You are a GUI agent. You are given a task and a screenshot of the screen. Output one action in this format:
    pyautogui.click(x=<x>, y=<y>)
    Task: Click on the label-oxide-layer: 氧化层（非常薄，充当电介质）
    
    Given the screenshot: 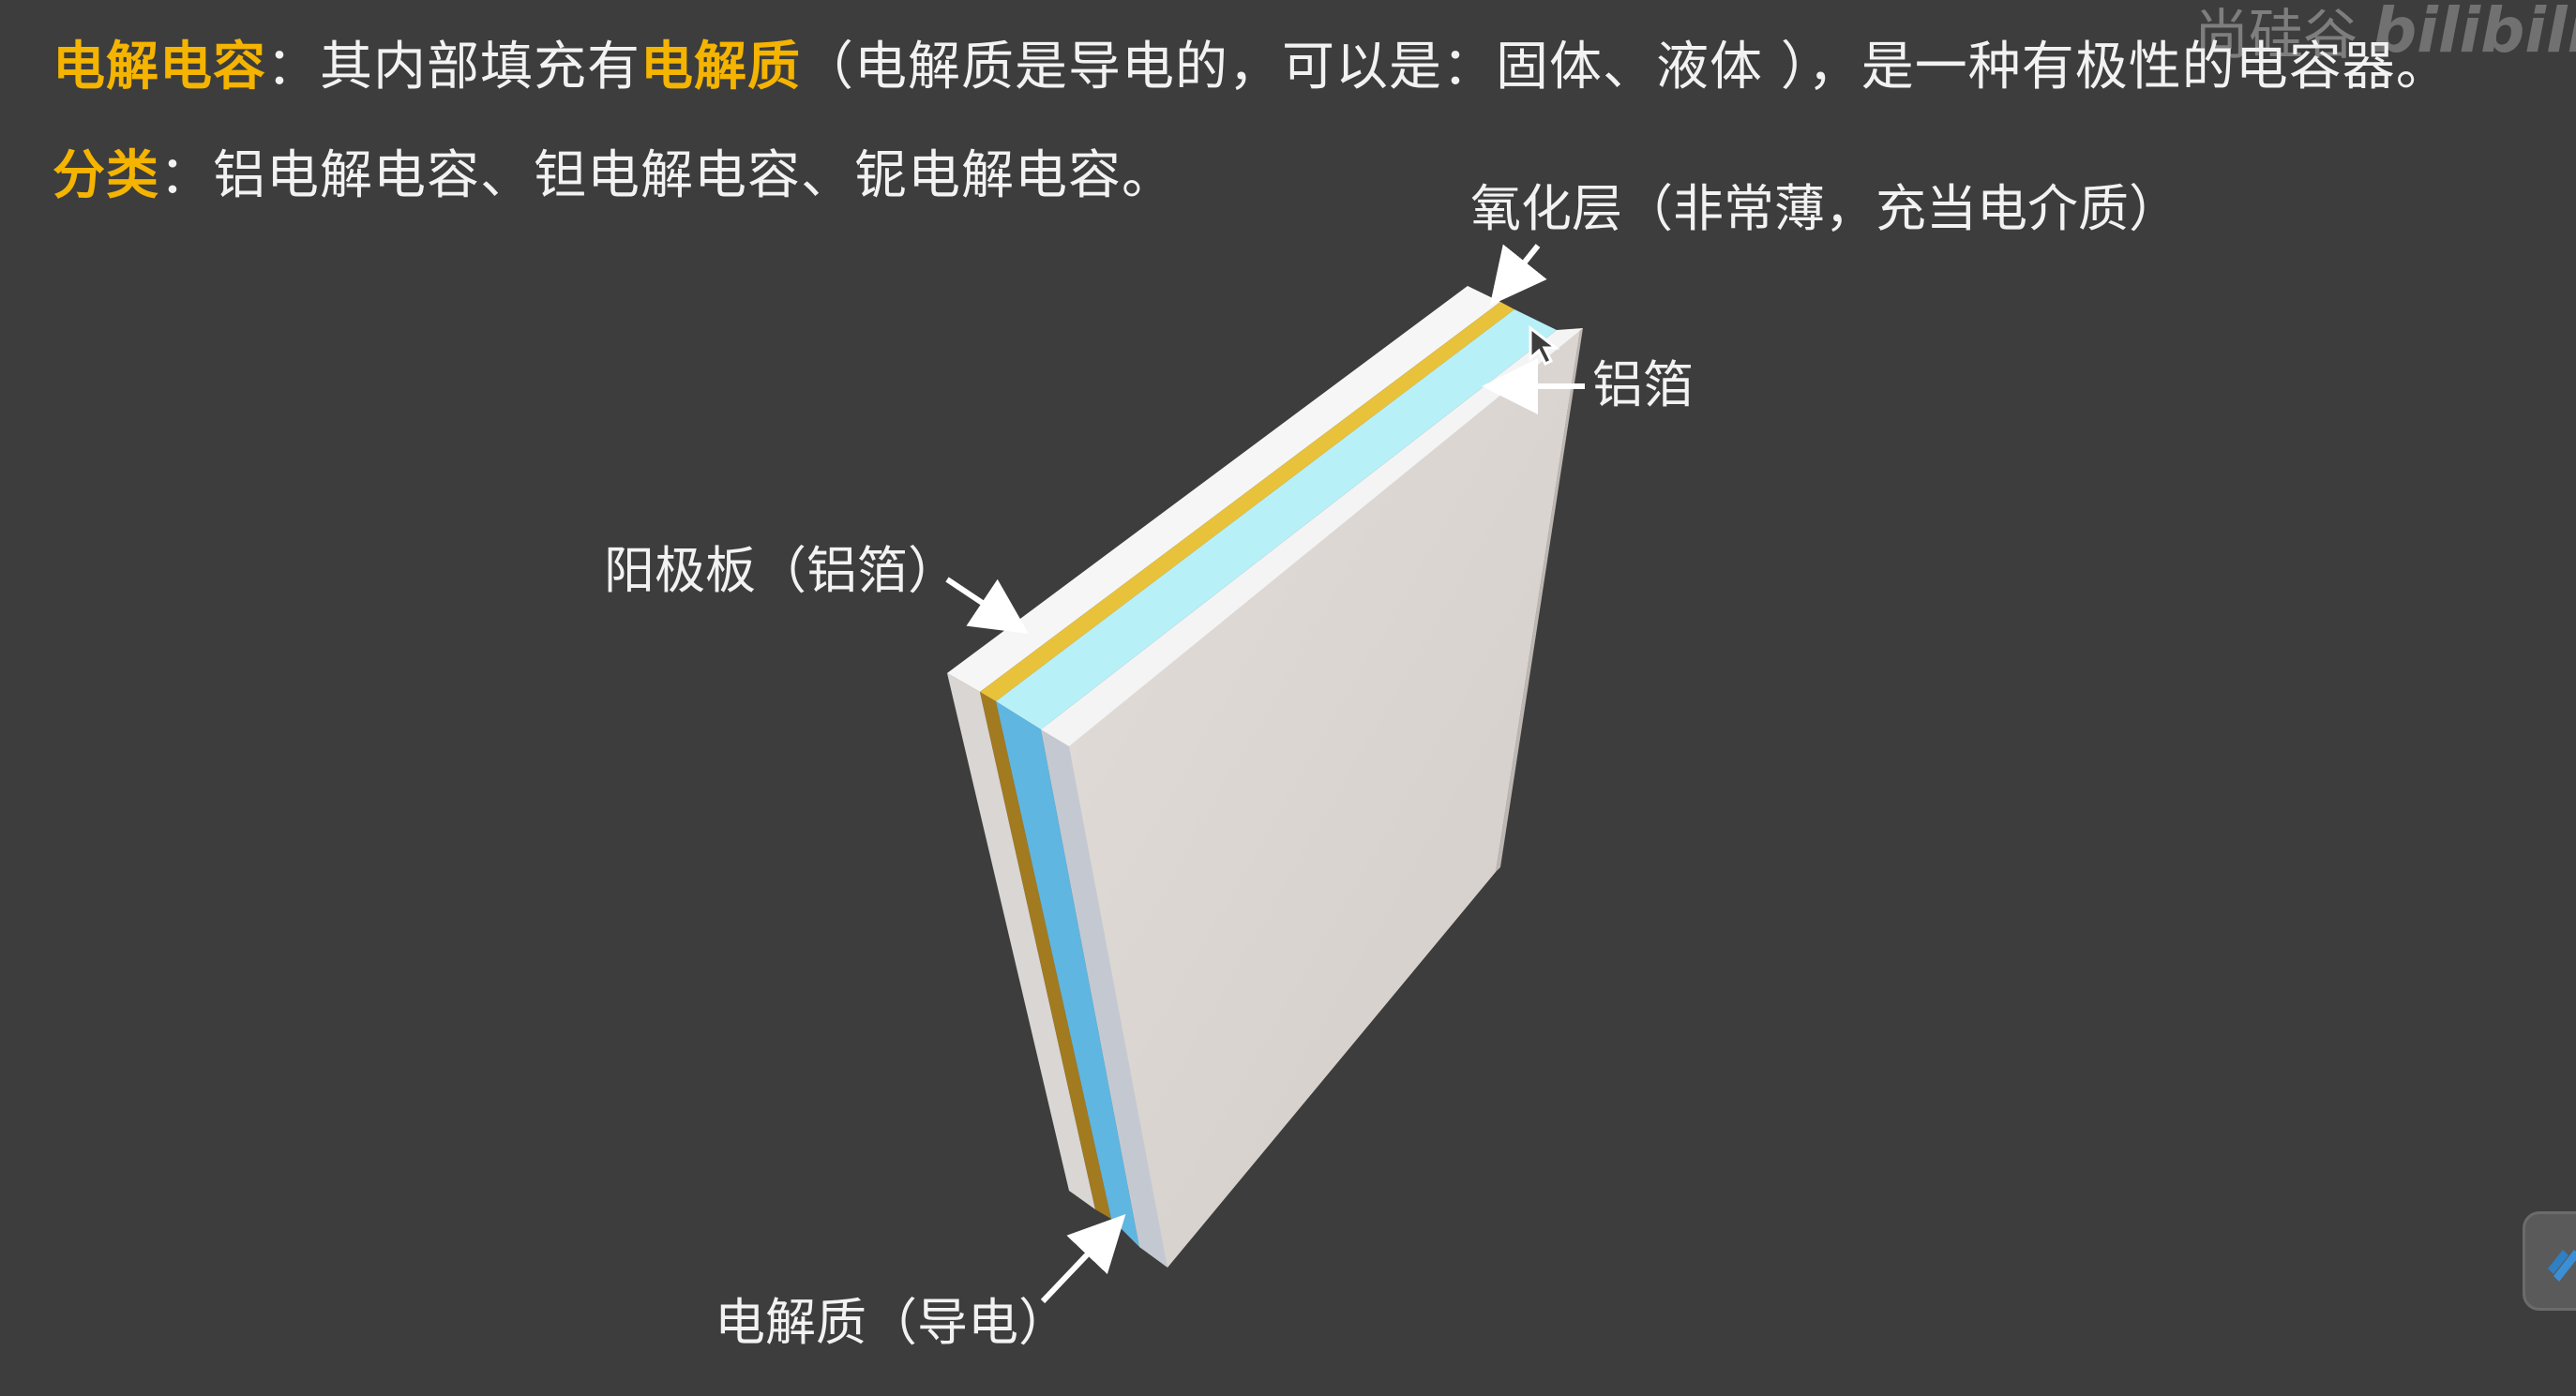 What is the action you would take?
    pyautogui.click(x=1824, y=208)
    